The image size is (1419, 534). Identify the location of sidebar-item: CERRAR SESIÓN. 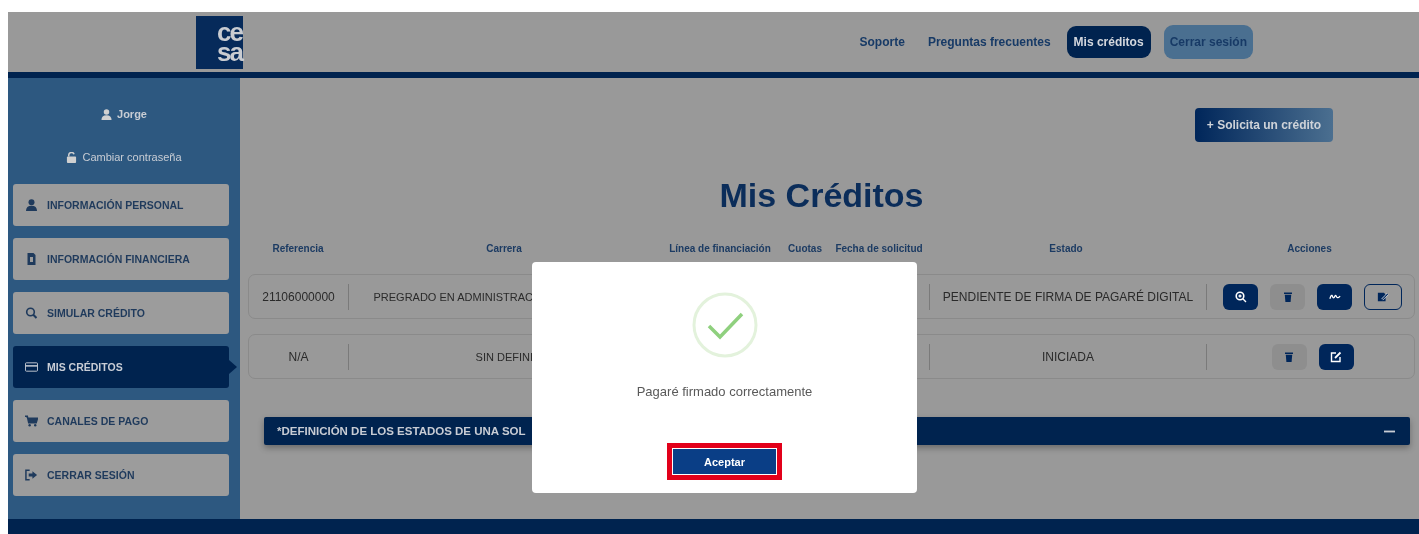
(121, 475).